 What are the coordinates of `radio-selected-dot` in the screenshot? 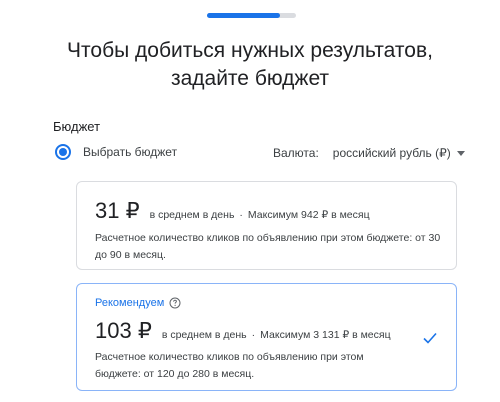 It's located at (63, 152).